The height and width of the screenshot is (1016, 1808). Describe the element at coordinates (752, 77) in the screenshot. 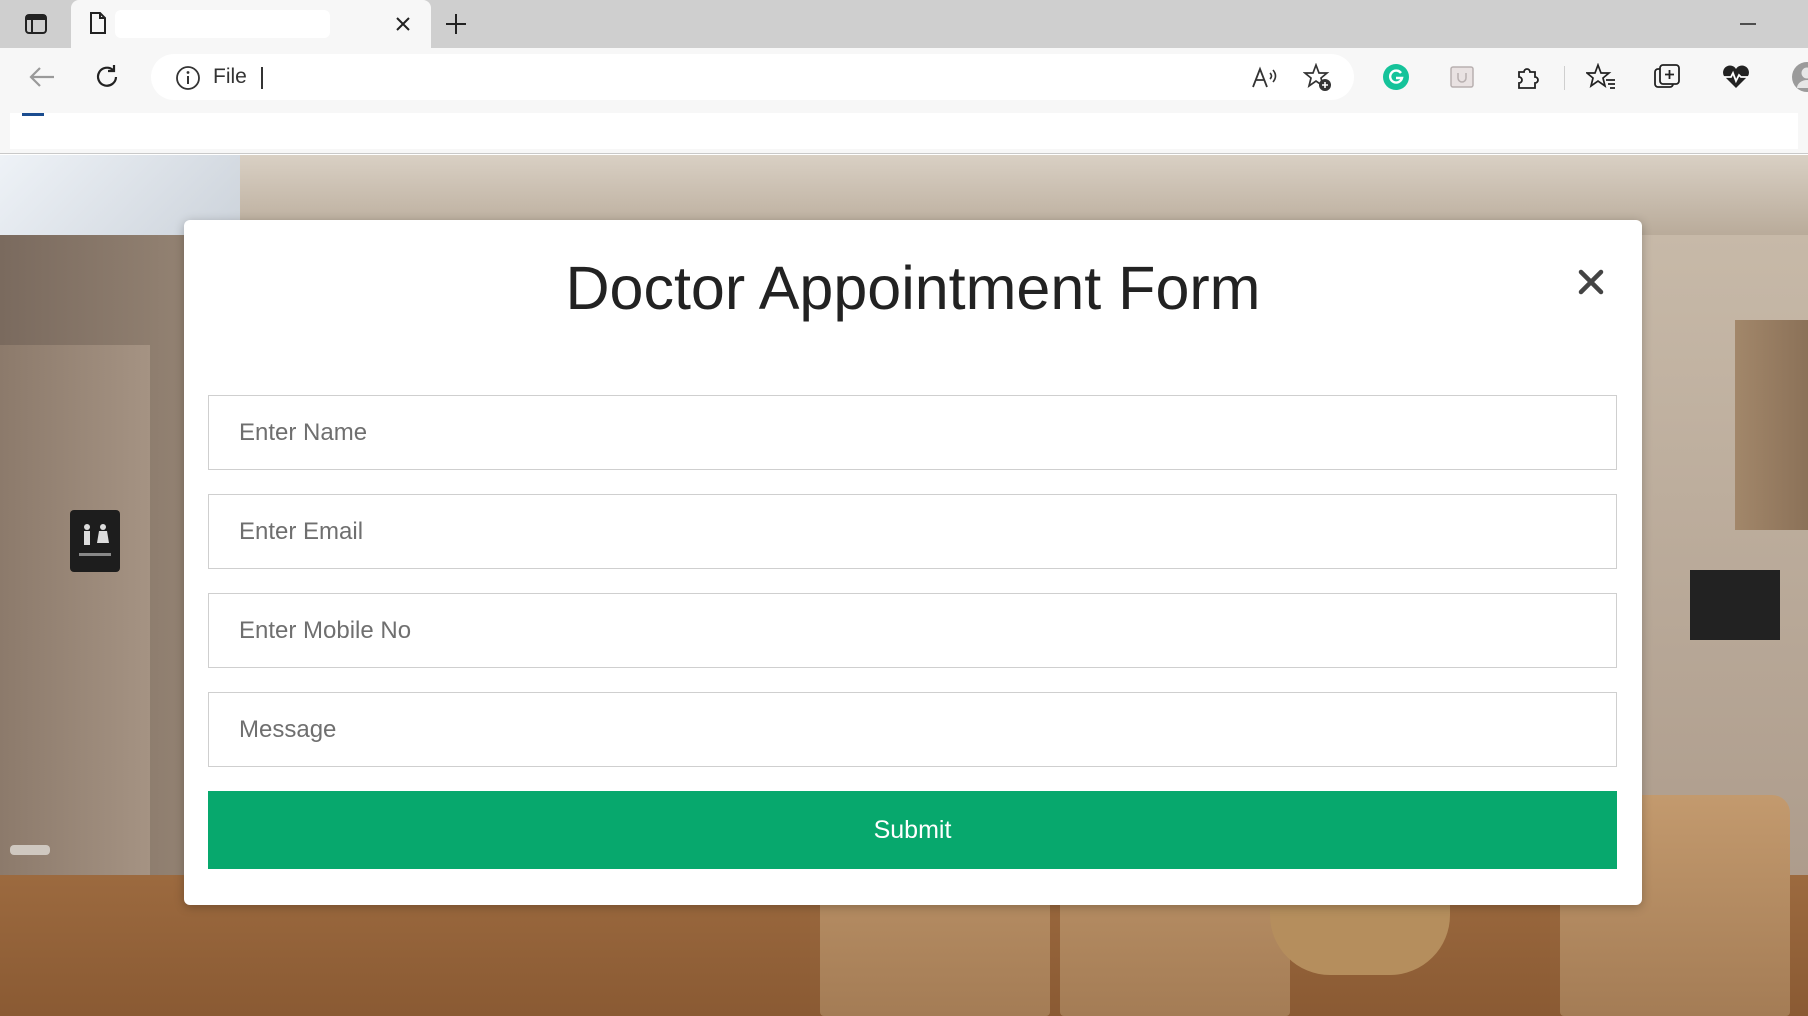

I see `address-bar: File` at that location.